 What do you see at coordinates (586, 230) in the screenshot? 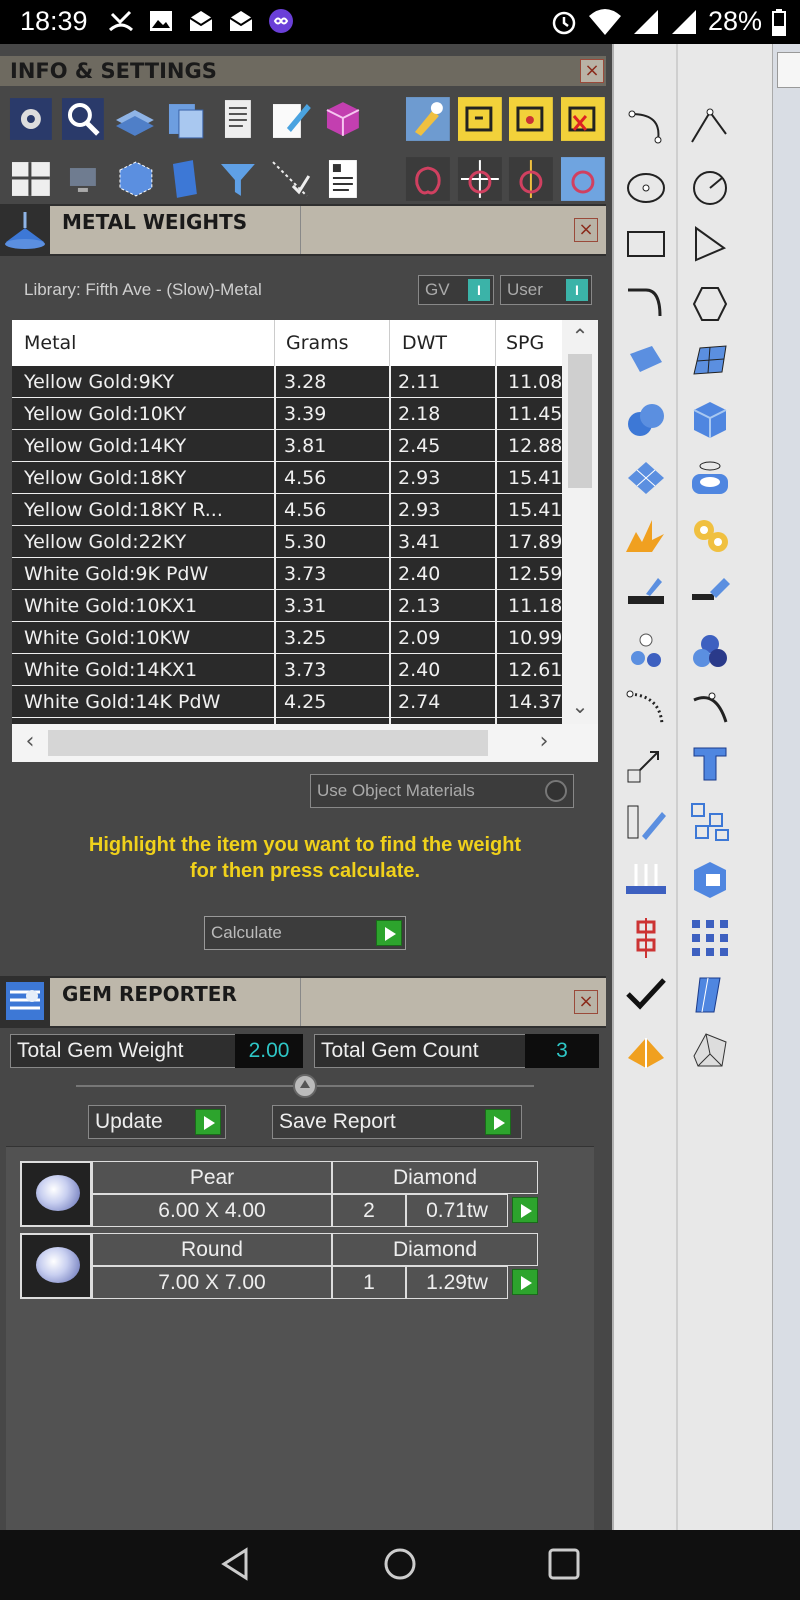
I see `metal-weights-close-button: ×` at bounding box center [586, 230].